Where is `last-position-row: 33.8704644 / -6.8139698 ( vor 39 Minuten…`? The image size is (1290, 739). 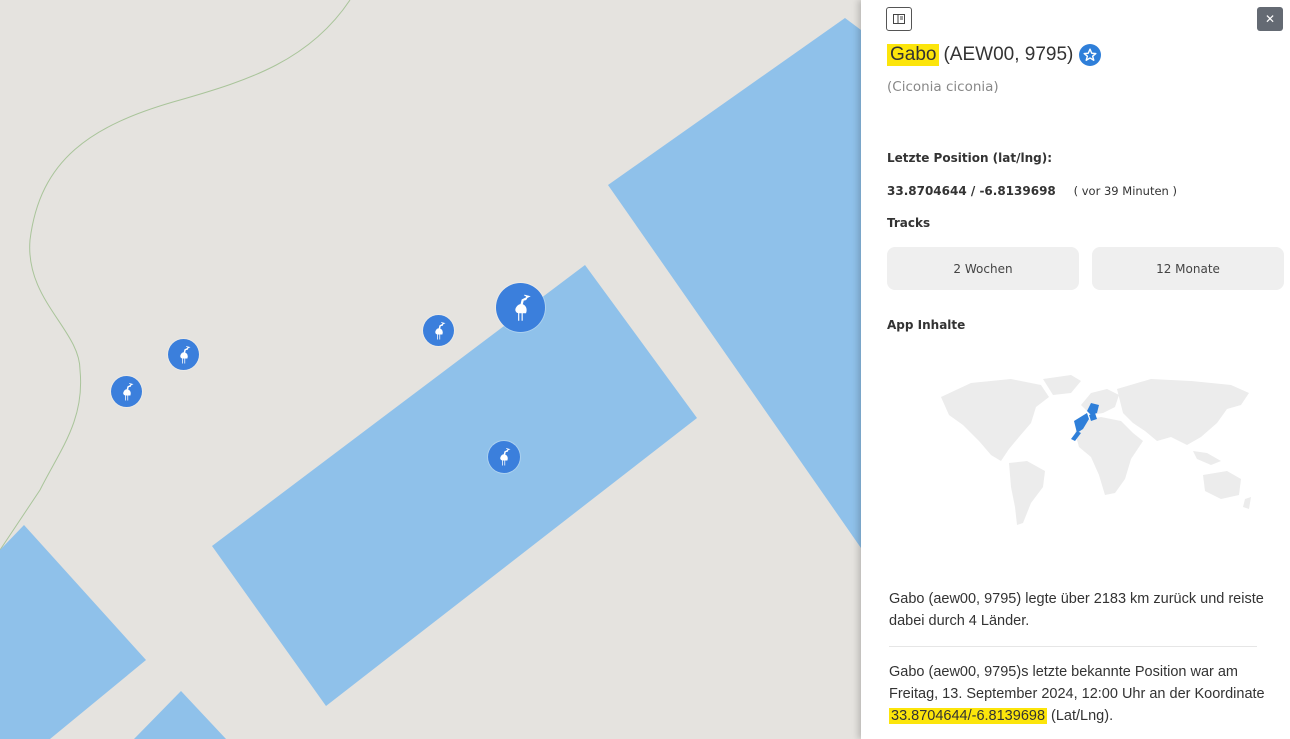 last-position-row: 33.8704644 / -6.8139698 ( vor 39 Minuten… is located at coordinates (1032, 191).